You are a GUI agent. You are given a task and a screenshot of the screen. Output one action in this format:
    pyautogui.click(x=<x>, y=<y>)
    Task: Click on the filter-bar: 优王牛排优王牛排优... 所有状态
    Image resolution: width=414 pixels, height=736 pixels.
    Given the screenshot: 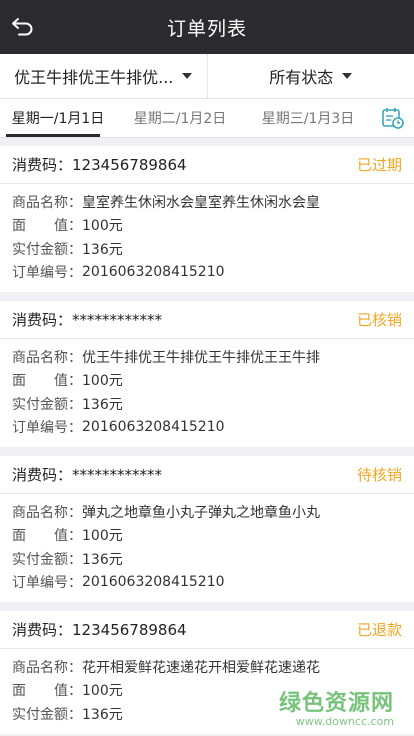 What is the action you would take?
    pyautogui.click(x=207, y=76)
    